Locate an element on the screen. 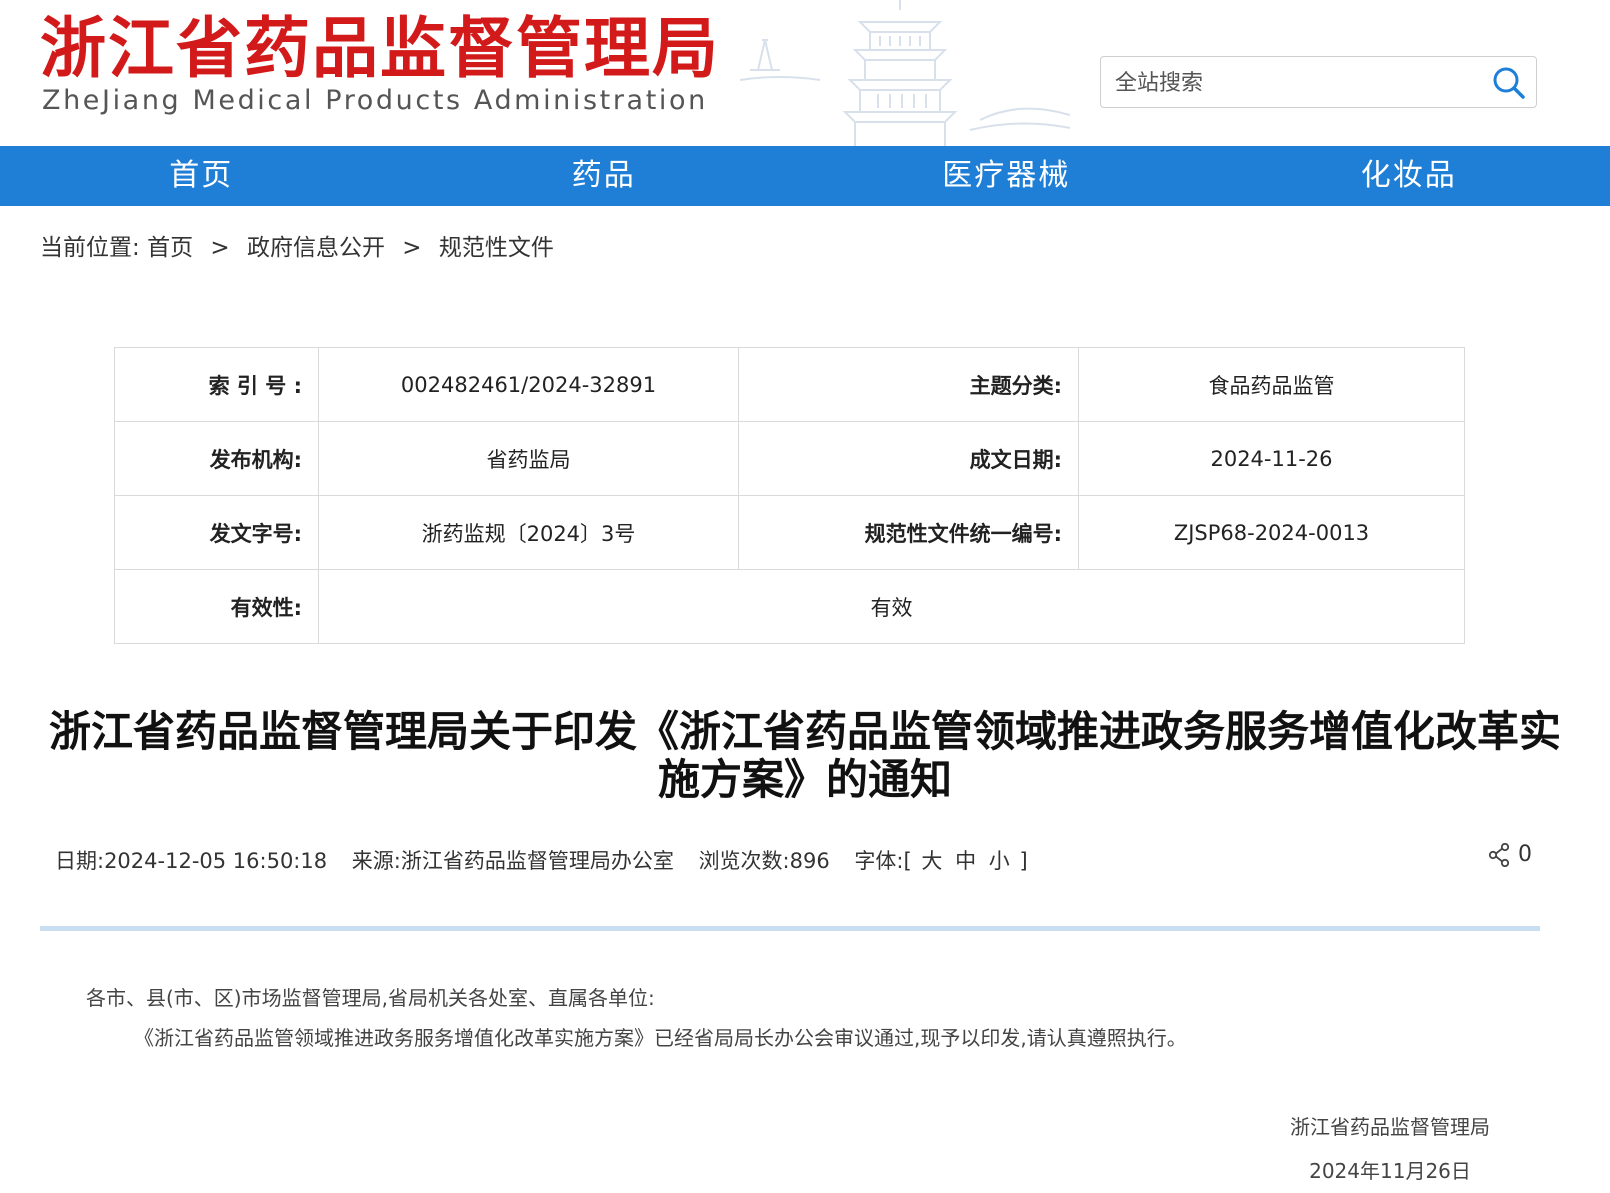 The height and width of the screenshot is (1193, 1610). validity-label: 有效性: is located at coordinates (217, 607).